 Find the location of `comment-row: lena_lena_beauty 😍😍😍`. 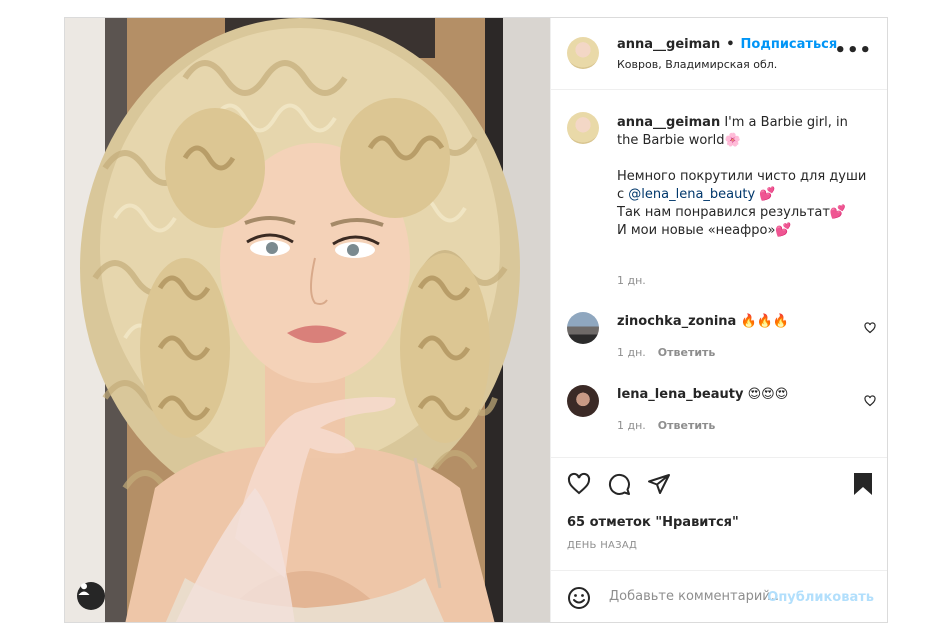

comment-row: lena_lena_beauty 😍😍😍 is located at coordinates (702, 394).